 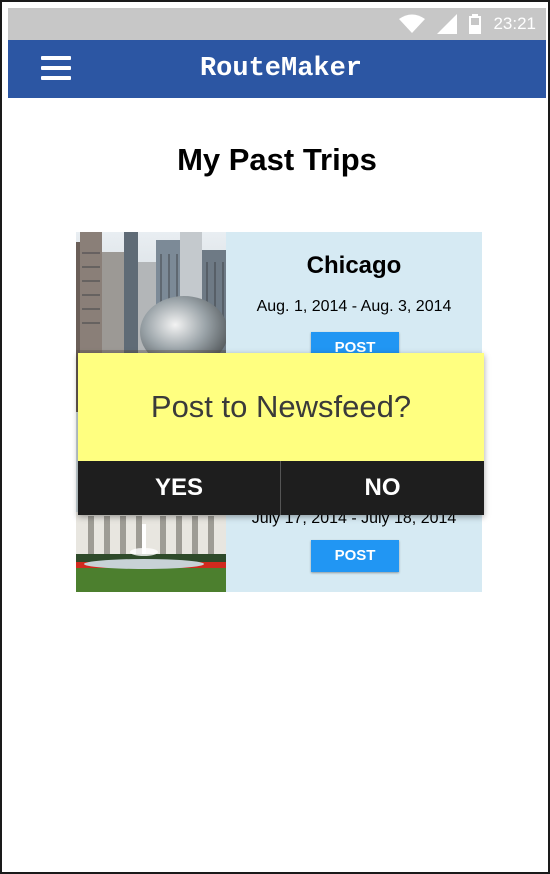 What do you see at coordinates (277, 24) in the screenshot?
I see `status-bar: 23:21` at bounding box center [277, 24].